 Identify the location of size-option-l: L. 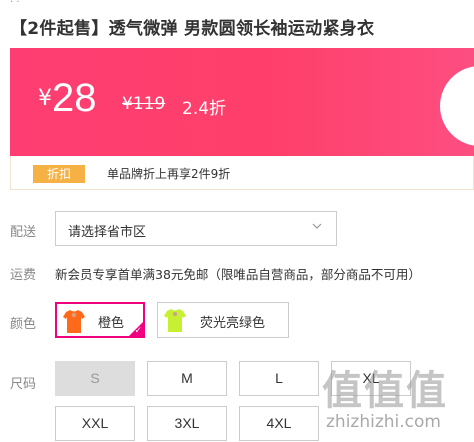
(279, 378).